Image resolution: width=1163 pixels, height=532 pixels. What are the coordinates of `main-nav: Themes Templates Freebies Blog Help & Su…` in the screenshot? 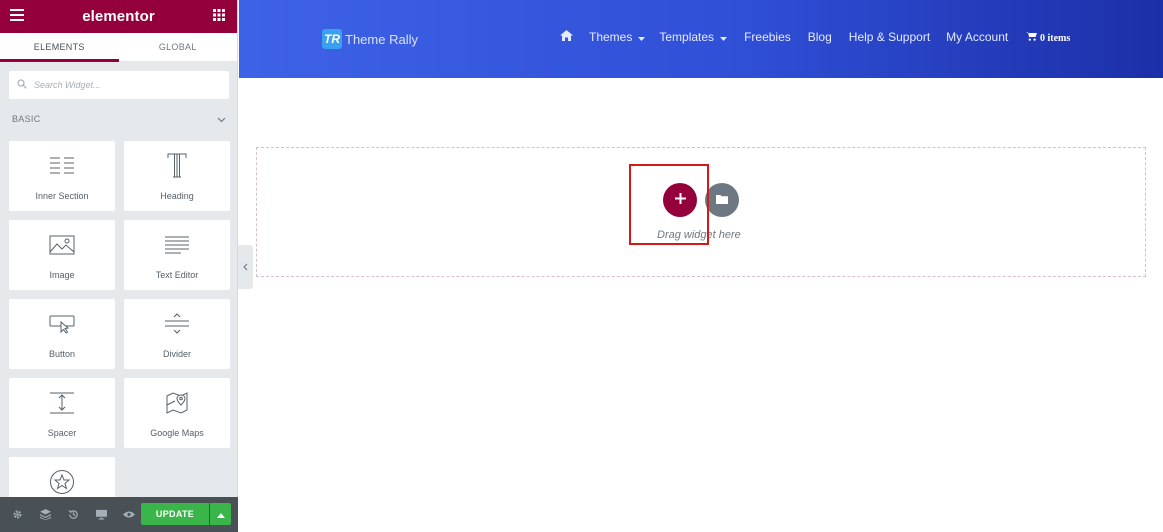 It's located at (784, 37).